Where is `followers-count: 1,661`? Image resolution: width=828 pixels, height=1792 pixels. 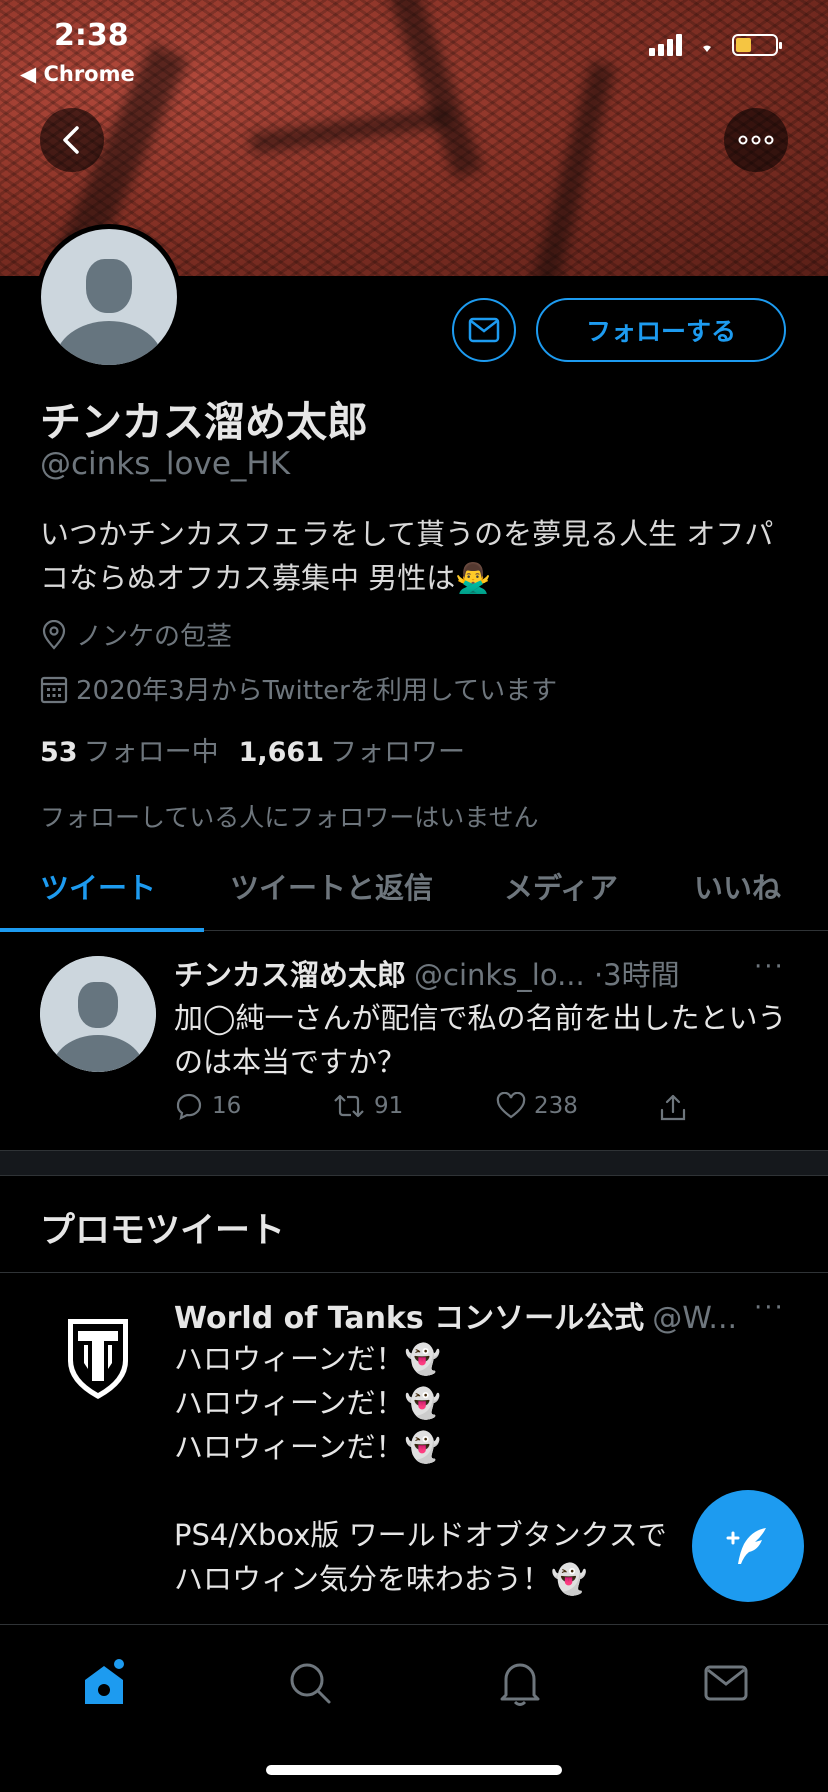
followers-count: 1,661 is located at coordinates (281, 752).